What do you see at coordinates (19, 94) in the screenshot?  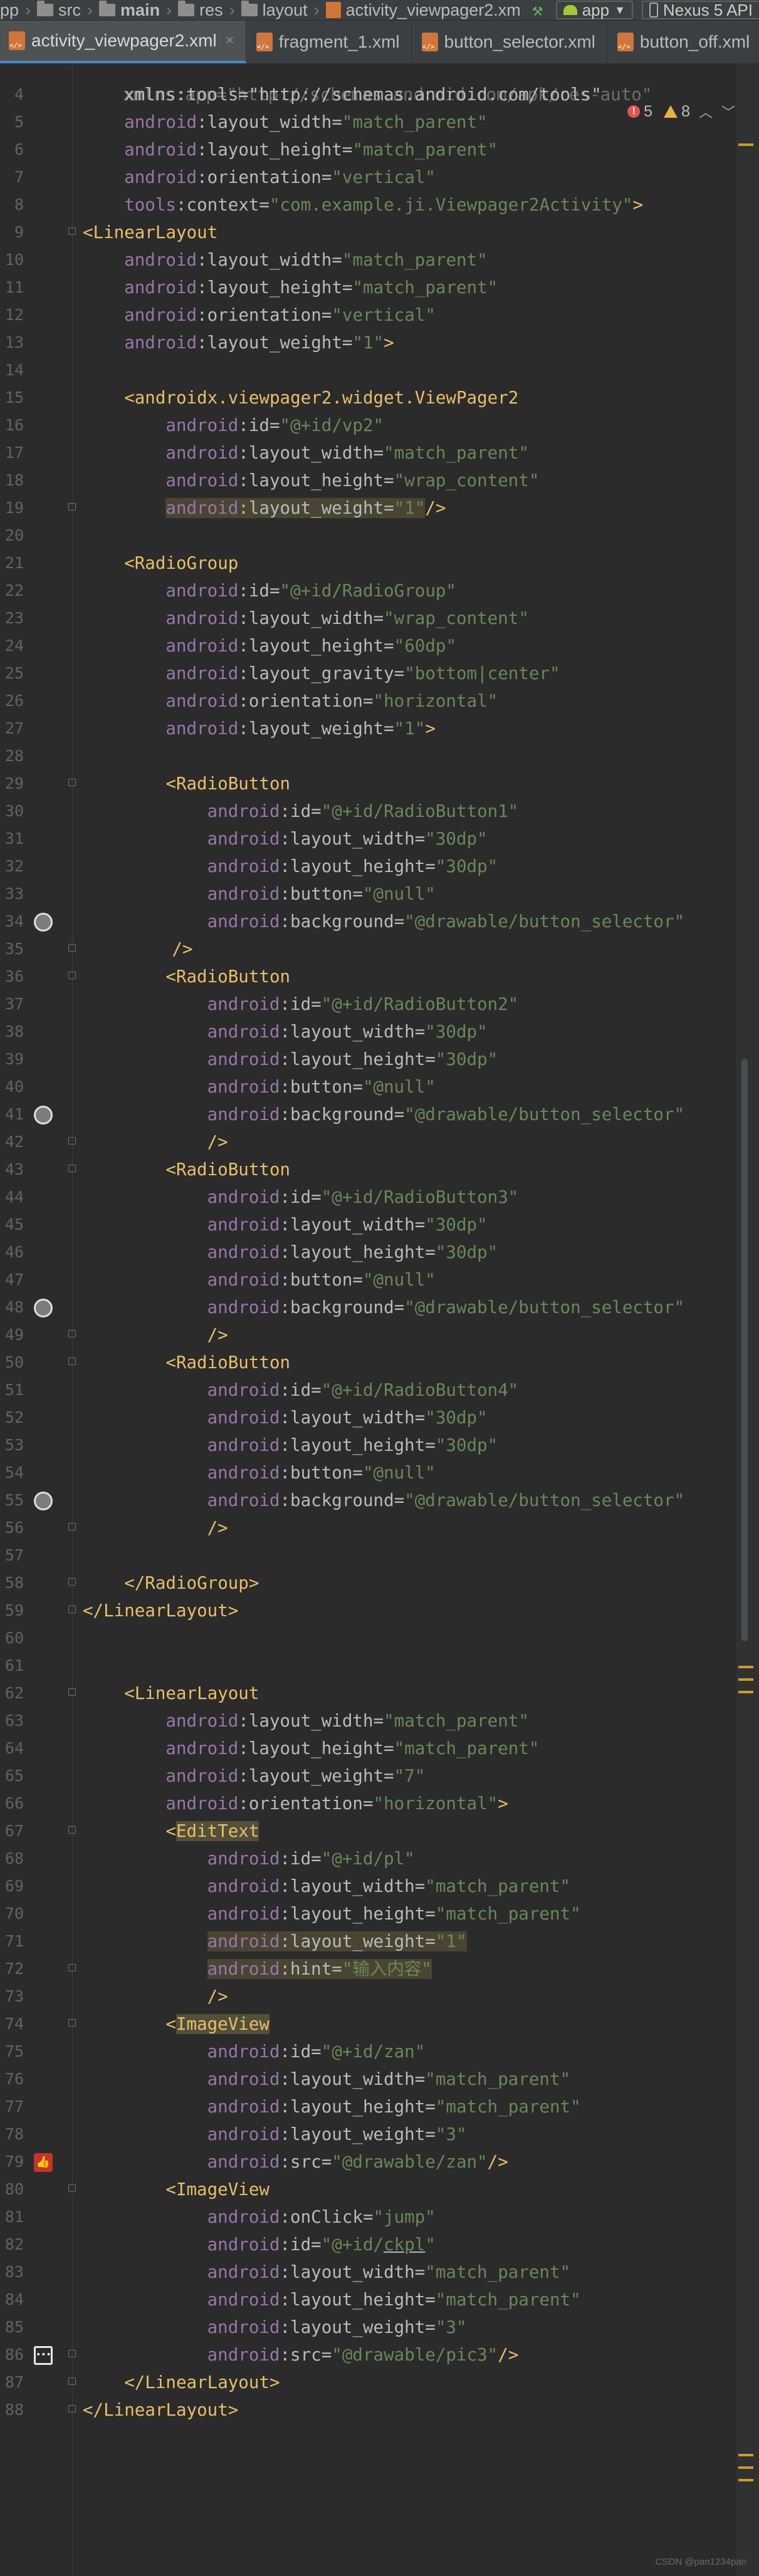 I see `line-number: 4` at bounding box center [19, 94].